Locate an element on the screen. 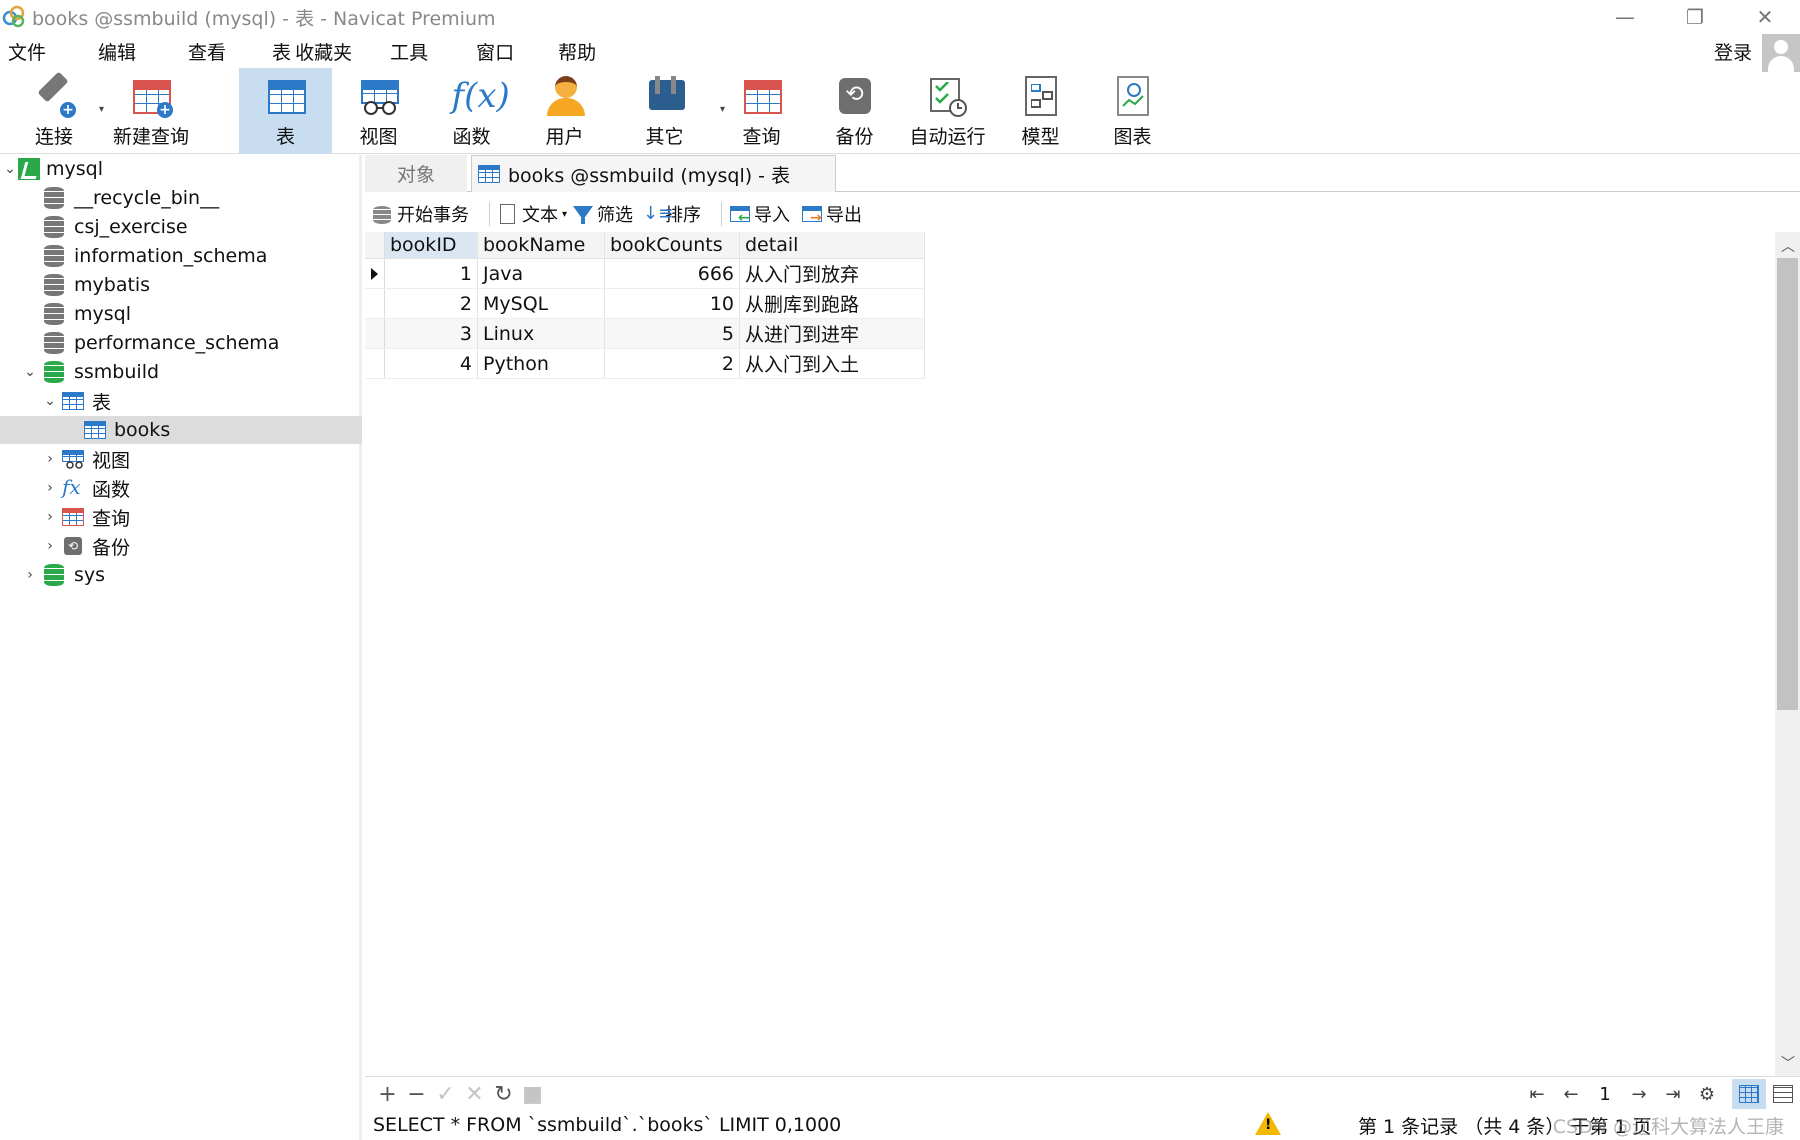  cell-bookcounts: 5 is located at coordinates (672, 333).